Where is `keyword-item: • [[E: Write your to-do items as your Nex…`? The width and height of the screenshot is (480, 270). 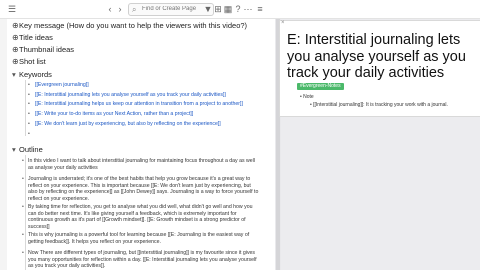 keyword-item: • [[E: Write your to-do items as your Nex… is located at coordinates (110, 114).